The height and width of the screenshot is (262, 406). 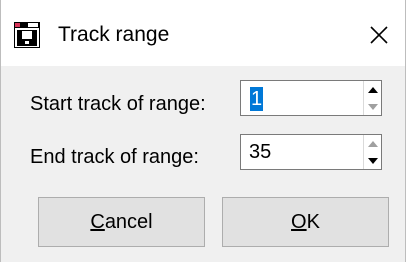 What do you see at coordinates (379, 35) in the screenshot?
I see `close-icon` at bounding box center [379, 35].